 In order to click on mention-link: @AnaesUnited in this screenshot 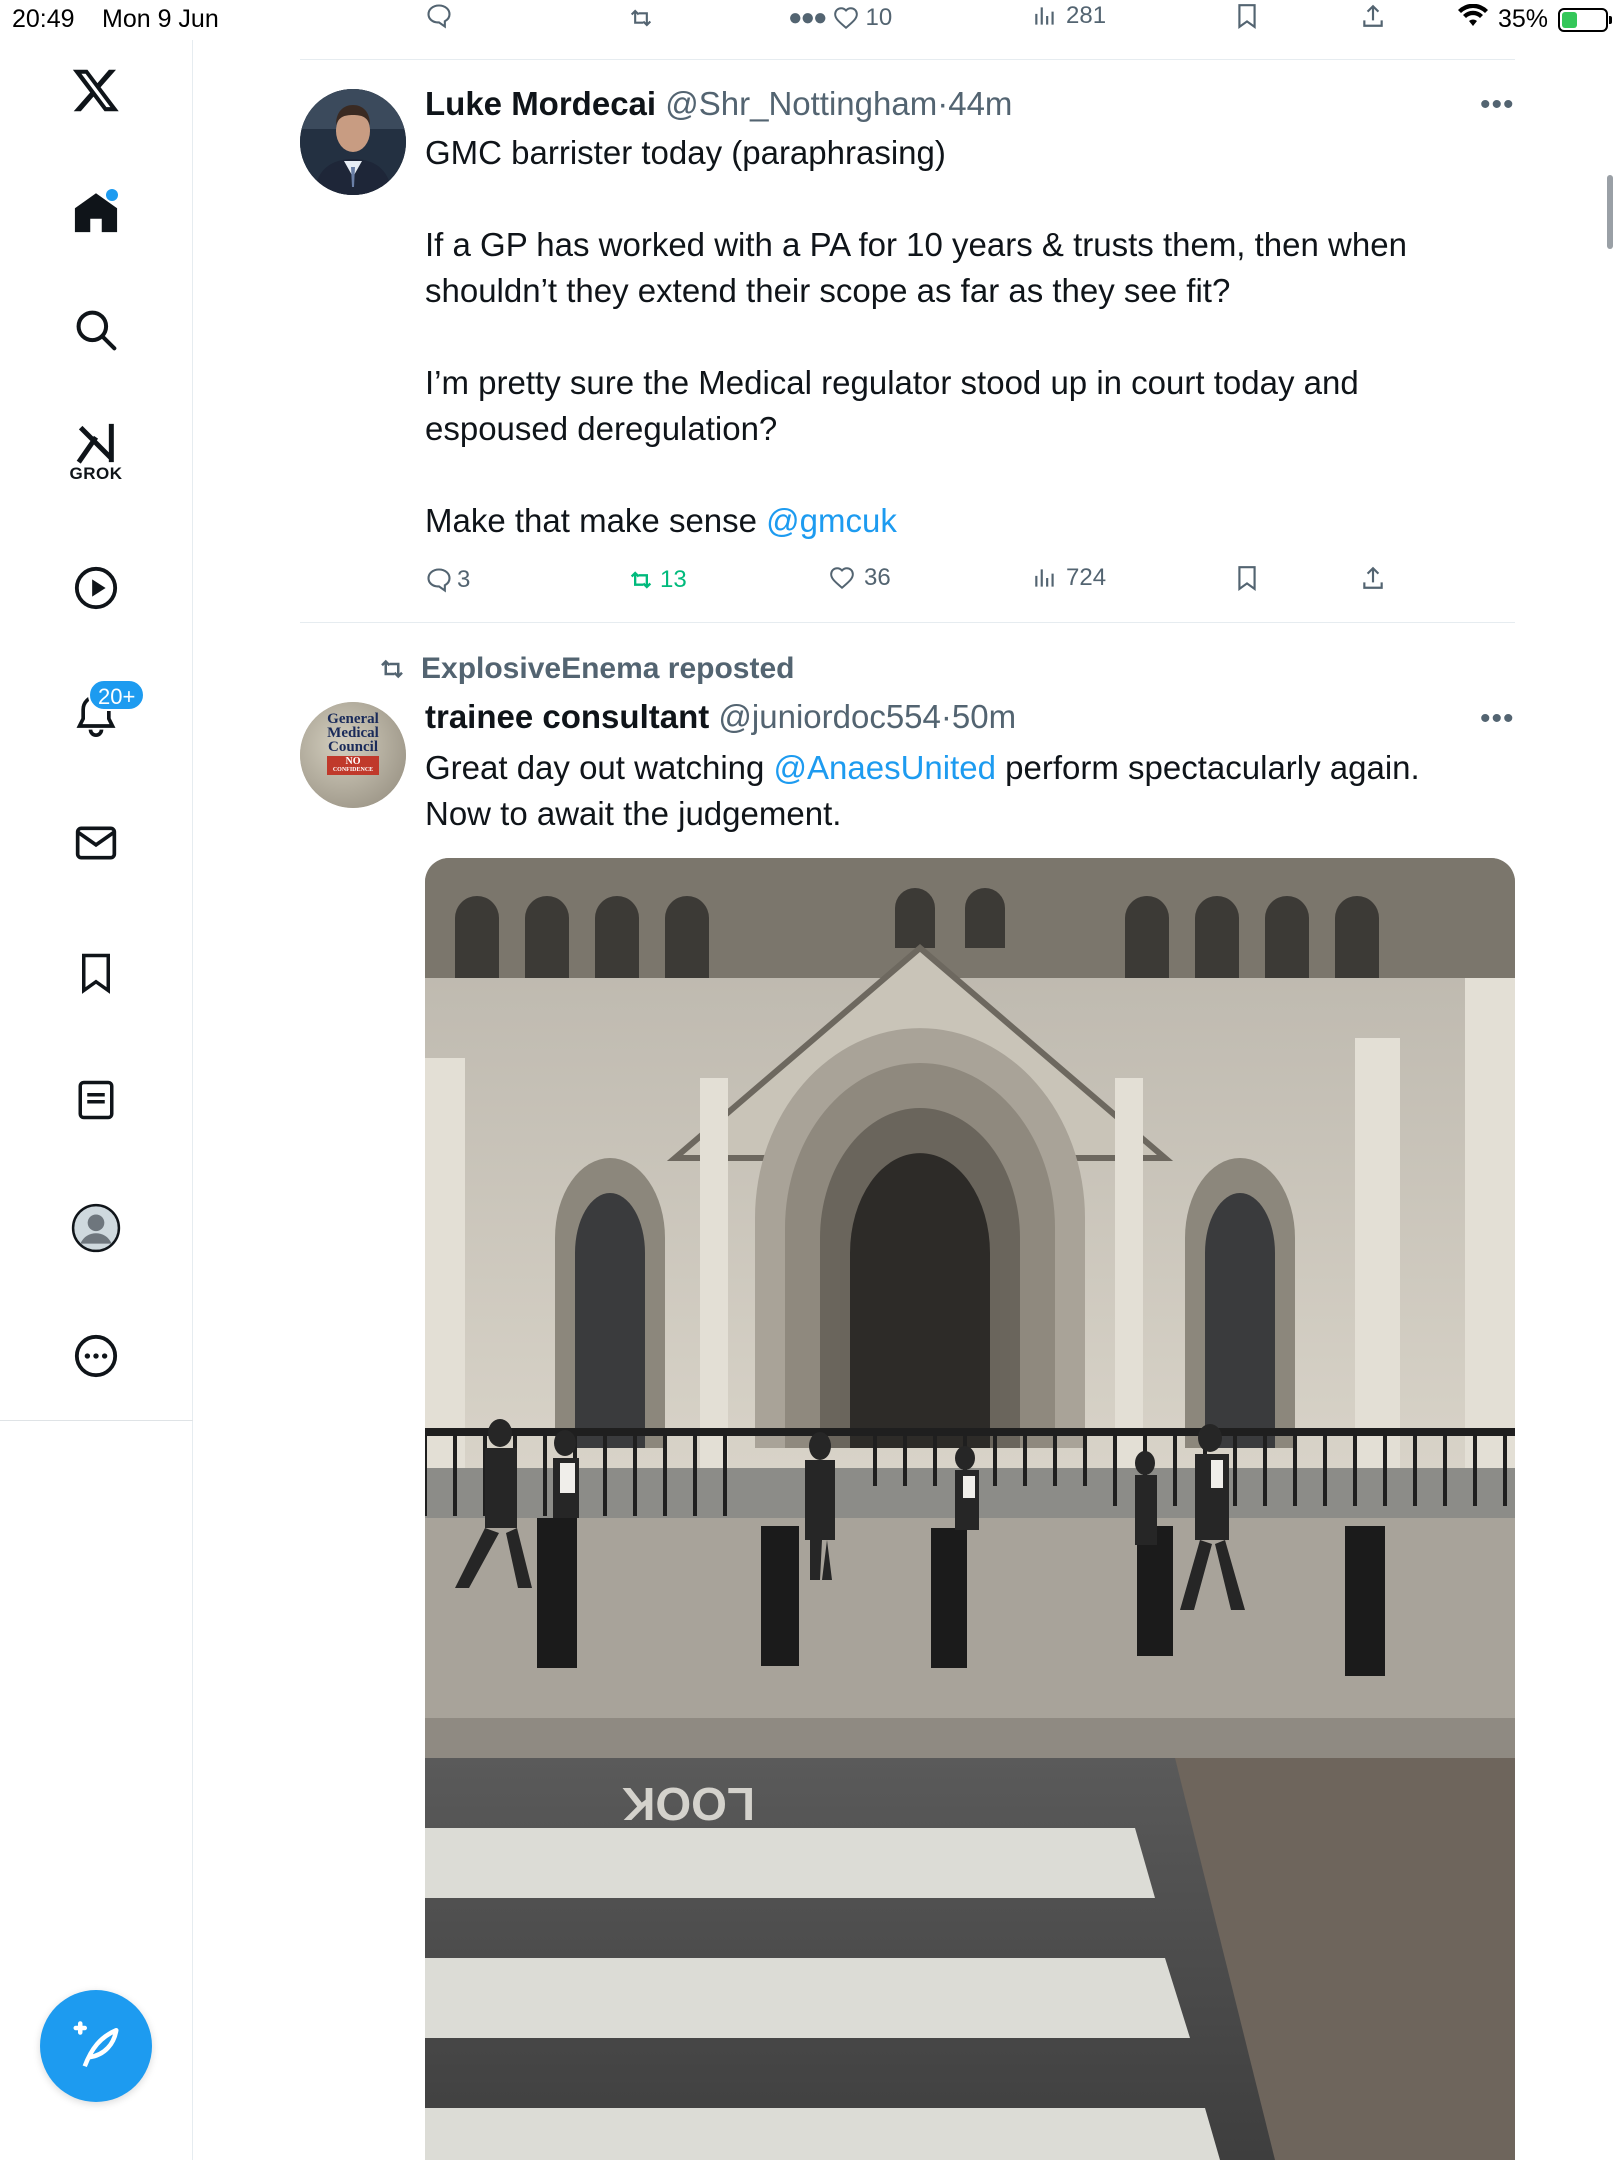, I will do `click(885, 767)`.